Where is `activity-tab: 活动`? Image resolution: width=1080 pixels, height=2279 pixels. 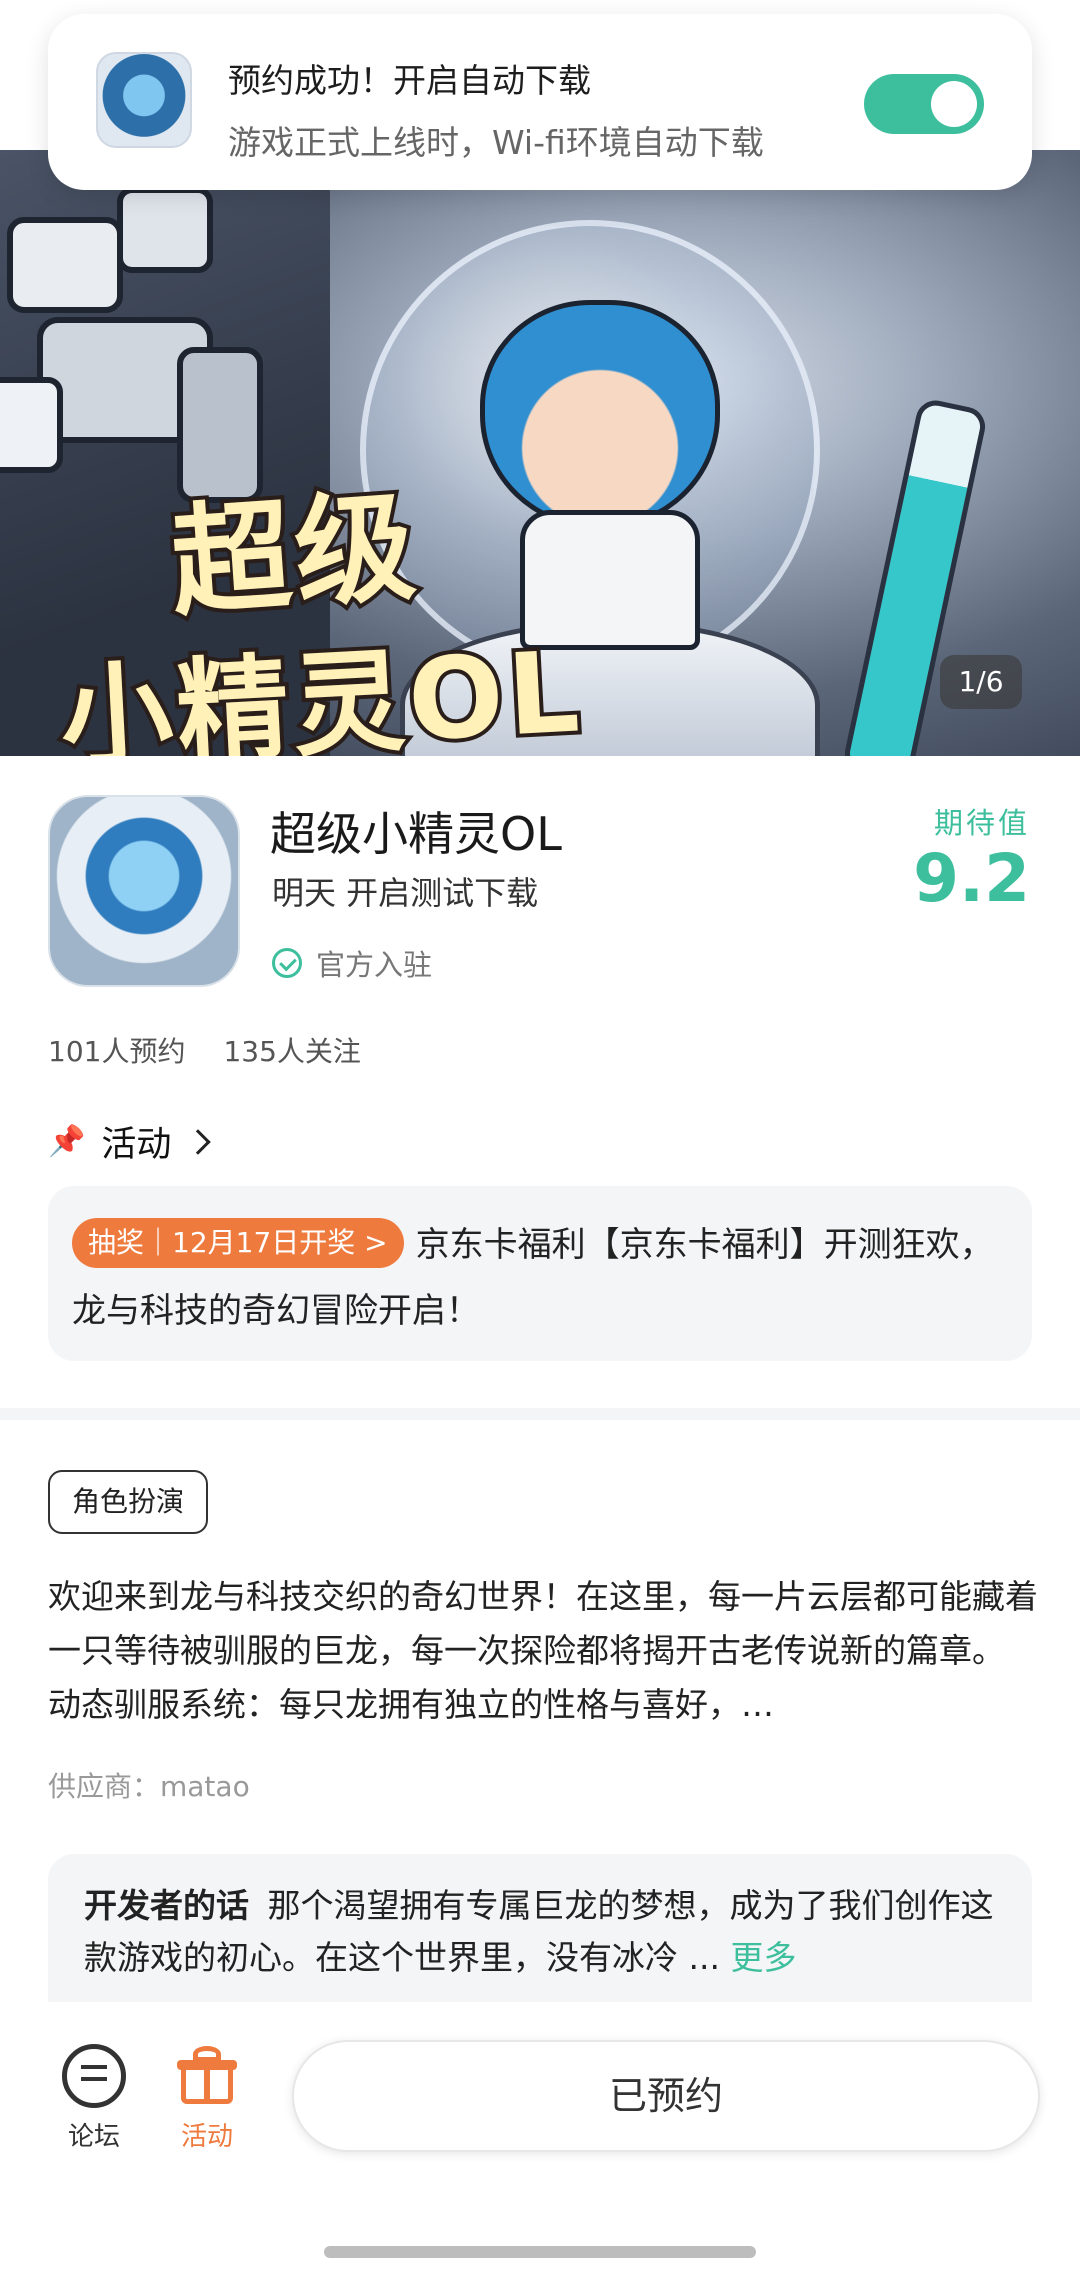
activity-tab: 活动 is located at coordinates (207, 2098).